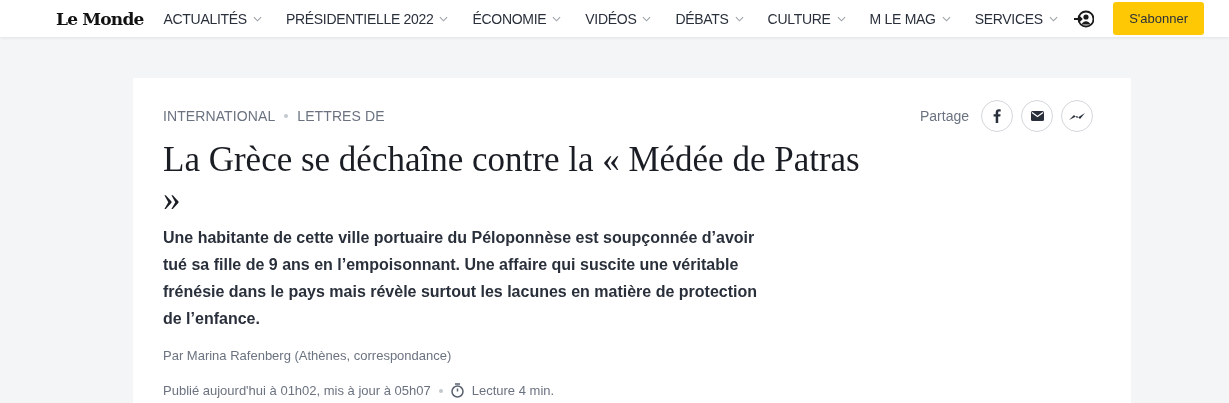  What do you see at coordinates (212, 18) in the screenshot?
I see `nav-item: ACTUALITÉS` at bounding box center [212, 18].